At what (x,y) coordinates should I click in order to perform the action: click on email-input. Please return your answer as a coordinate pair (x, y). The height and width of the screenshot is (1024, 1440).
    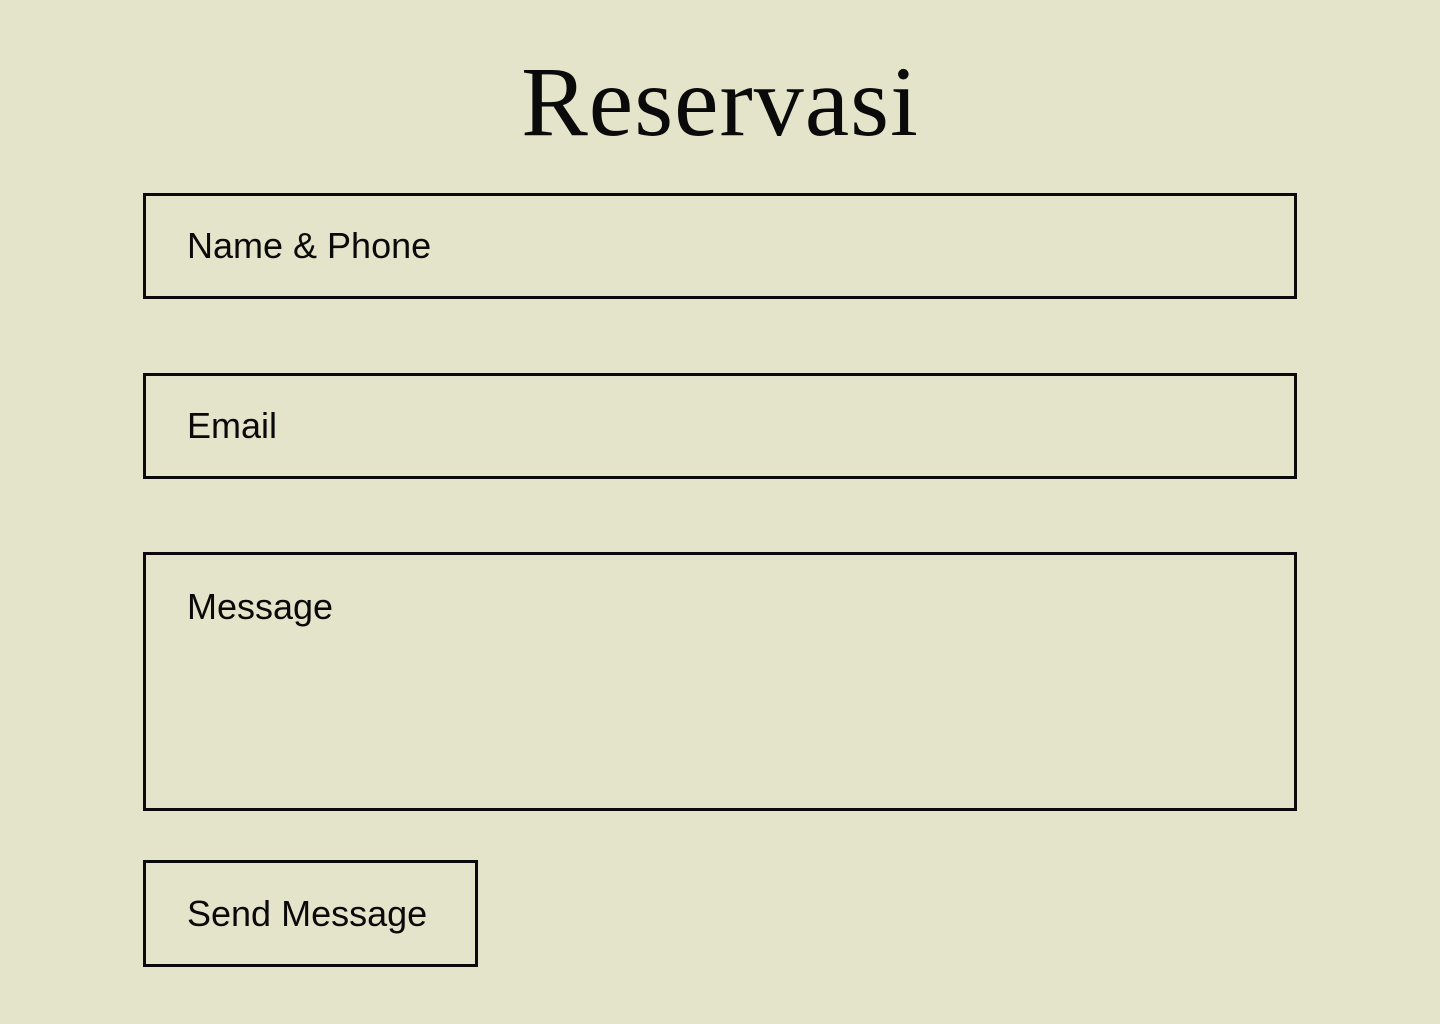
    Looking at the image, I should click on (720, 426).